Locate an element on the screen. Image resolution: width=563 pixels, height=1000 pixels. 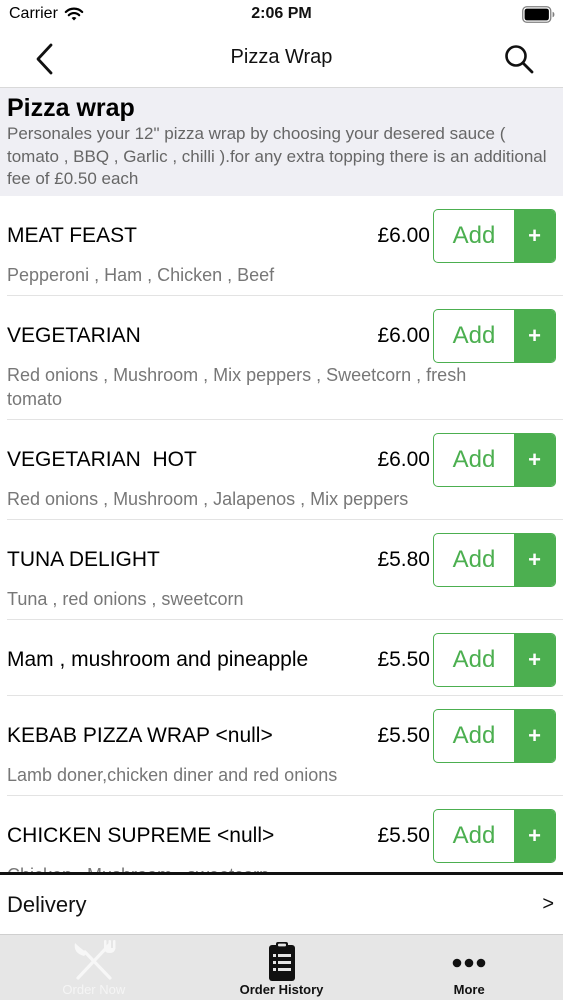
tab-label: Order History is located at coordinates (281, 989).